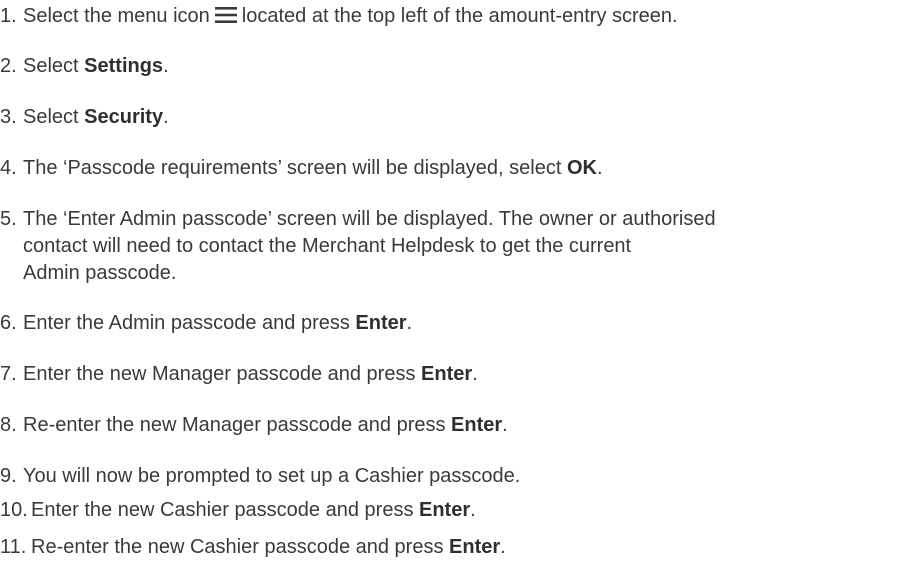  What do you see at coordinates (8, 323) in the screenshot?
I see `step-number: 6.` at bounding box center [8, 323].